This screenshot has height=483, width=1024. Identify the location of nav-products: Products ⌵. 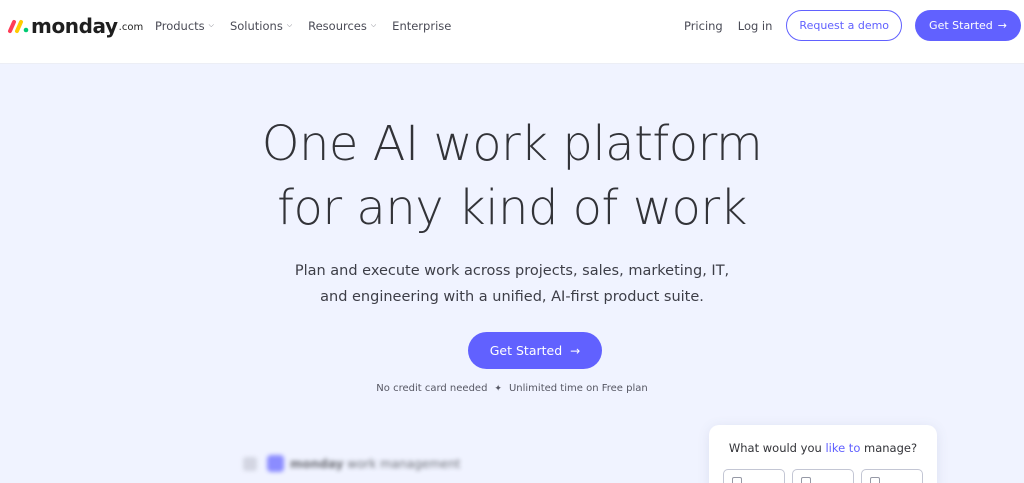
(184, 26).